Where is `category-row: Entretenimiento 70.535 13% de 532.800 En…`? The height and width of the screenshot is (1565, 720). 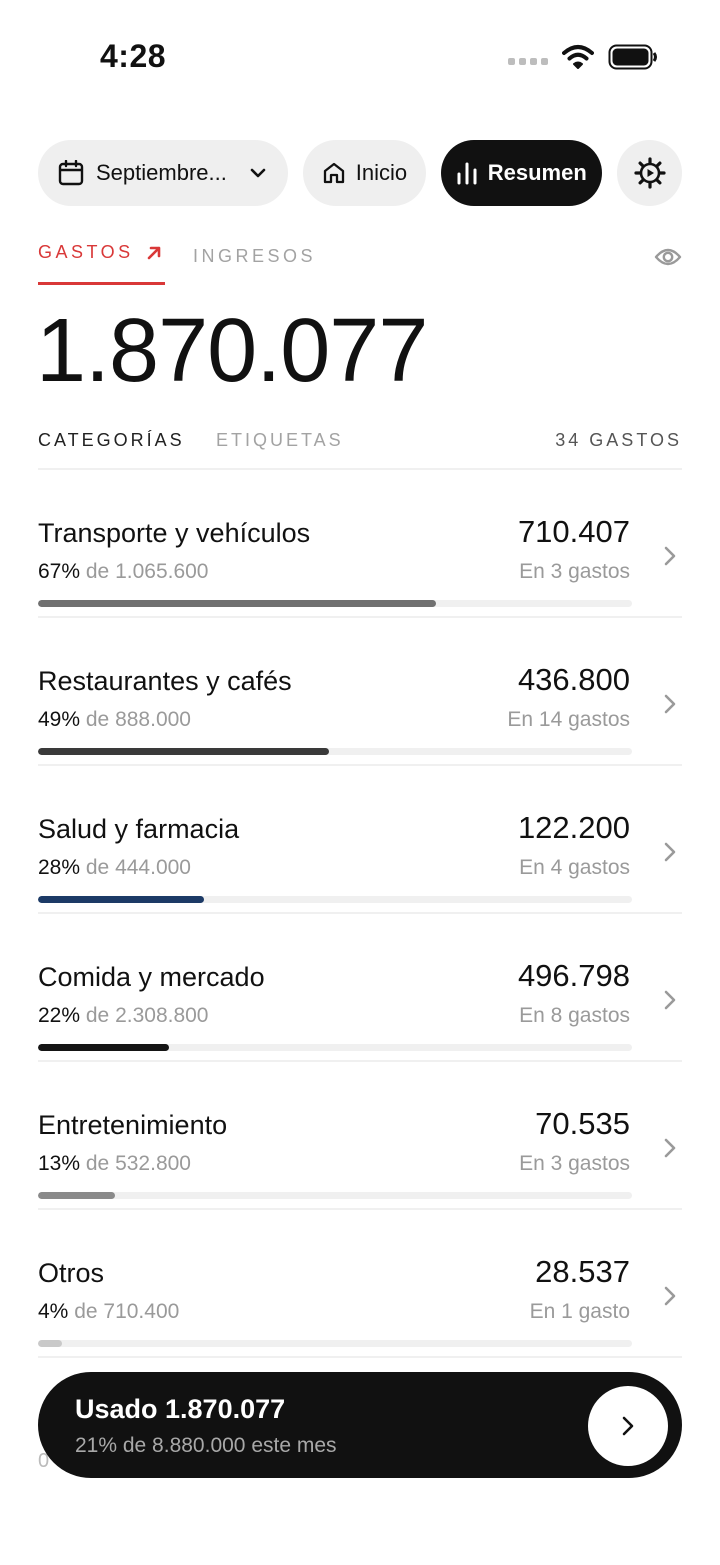
category-row: Entretenimiento 70.535 13% de 532.800 En… is located at coordinates (360, 1135).